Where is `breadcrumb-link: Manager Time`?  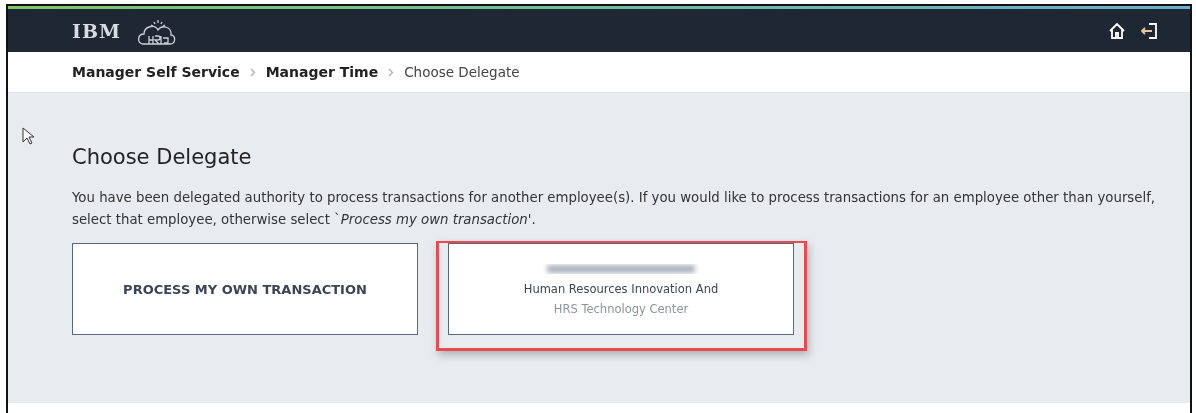
breadcrumb-link: Manager Time is located at coordinates (322, 72).